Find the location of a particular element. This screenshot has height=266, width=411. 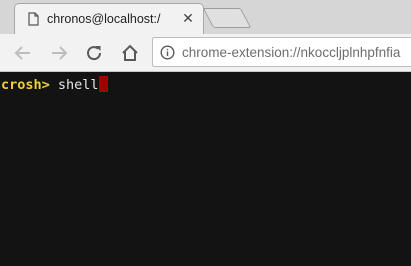

arrow-left-icon is located at coordinates (23, 53).